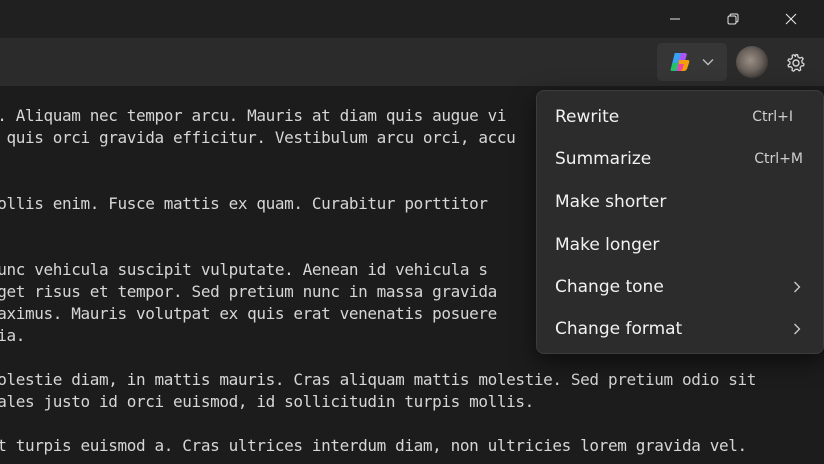  What do you see at coordinates (680, 245) in the screenshot?
I see `menu-item-make-longer: Make longer` at bounding box center [680, 245].